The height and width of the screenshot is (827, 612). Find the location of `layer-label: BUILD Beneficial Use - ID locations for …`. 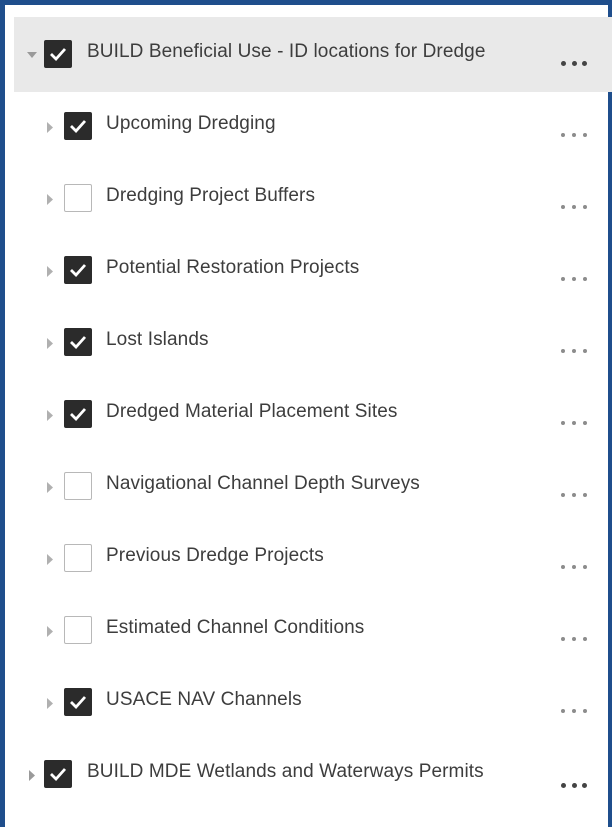

layer-label: BUILD Beneficial Use - ID locations for … is located at coordinates (286, 51).